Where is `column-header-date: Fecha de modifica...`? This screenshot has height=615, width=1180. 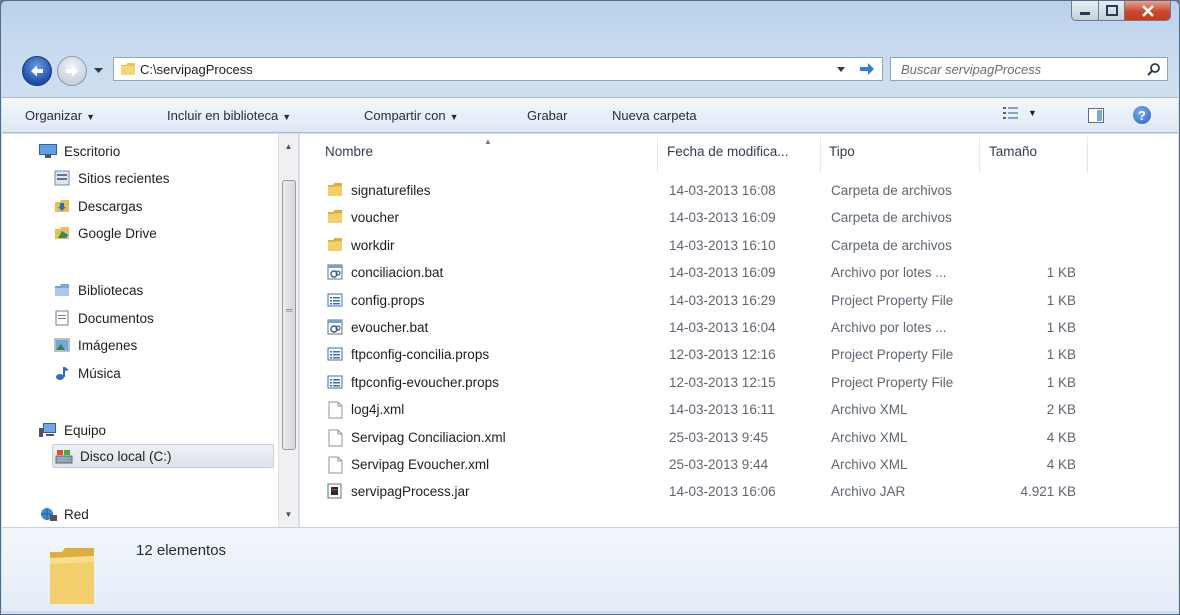 column-header-date: Fecha de modifica... is located at coordinates (728, 151).